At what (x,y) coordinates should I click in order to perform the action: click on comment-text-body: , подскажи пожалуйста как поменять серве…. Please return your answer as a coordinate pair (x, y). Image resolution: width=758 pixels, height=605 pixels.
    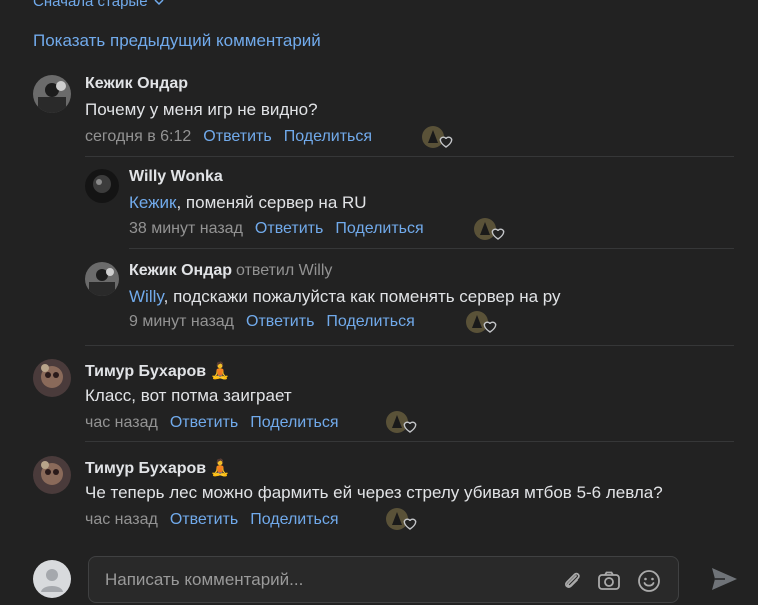
    Looking at the image, I should click on (362, 296).